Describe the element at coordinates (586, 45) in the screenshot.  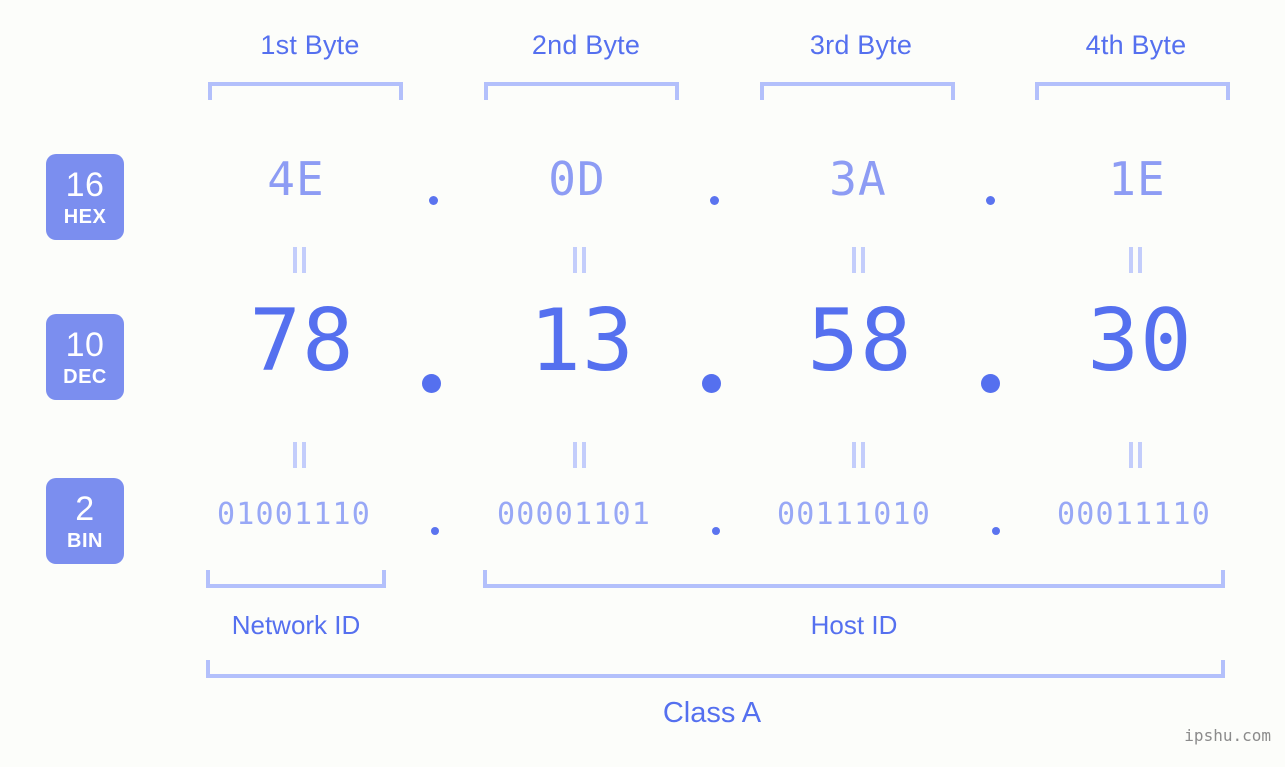
I see `byte-header-2: 2nd Byte` at that location.